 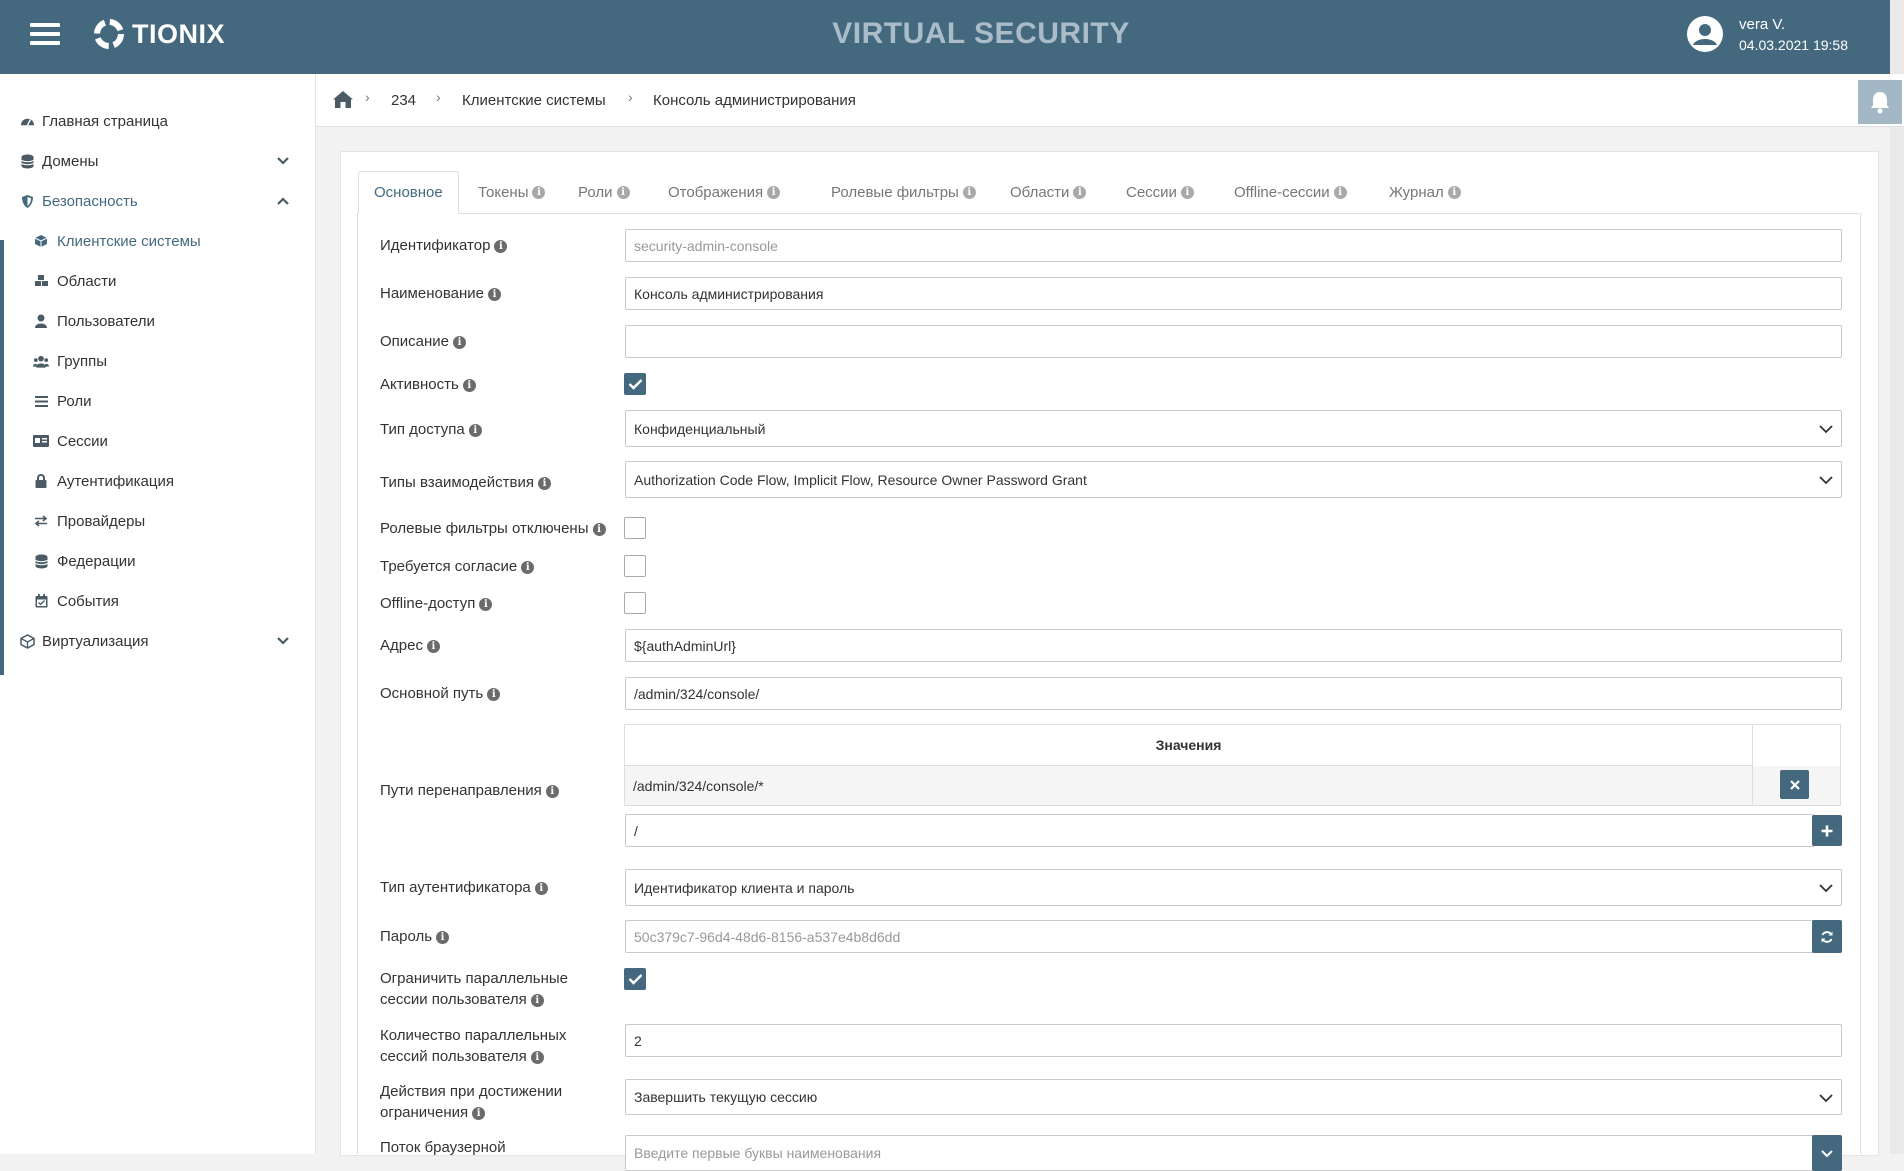 What do you see at coordinates (903, 192) in the screenshot?
I see `tab-role-filters: Ролевые фильтры i` at bounding box center [903, 192].